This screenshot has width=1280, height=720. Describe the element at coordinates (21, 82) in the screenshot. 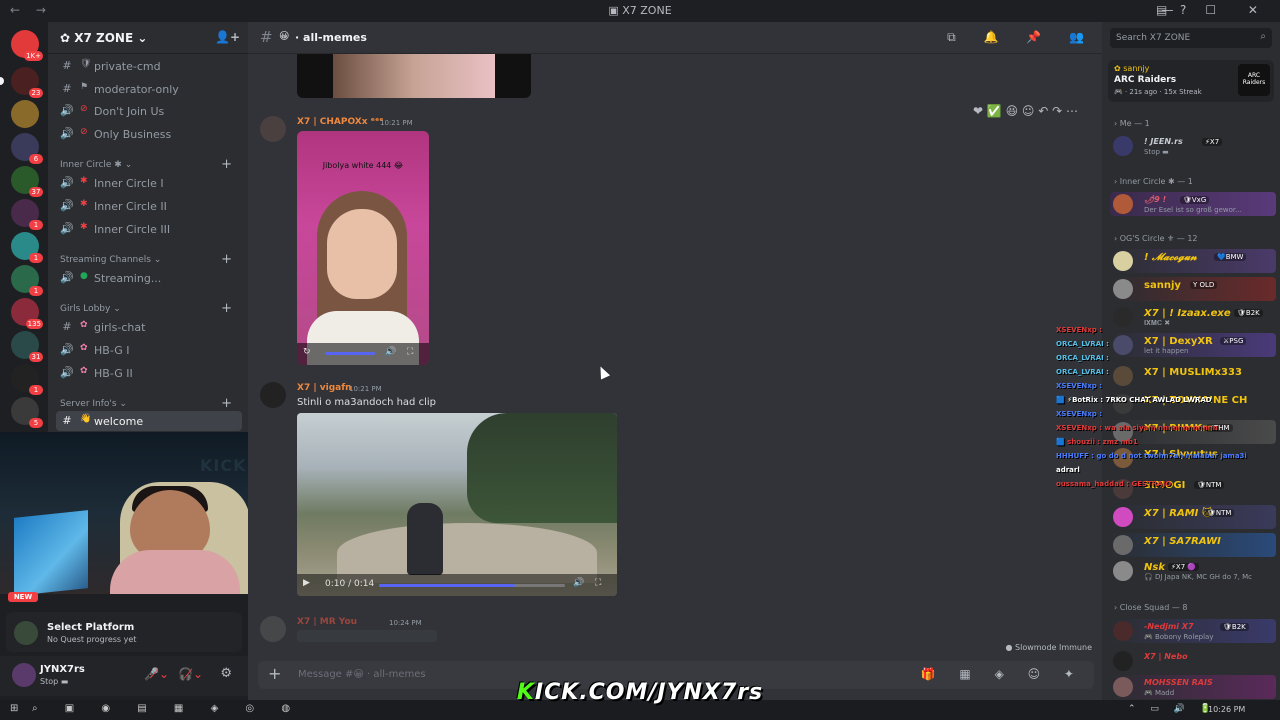

I see `server-icon: 23` at that location.